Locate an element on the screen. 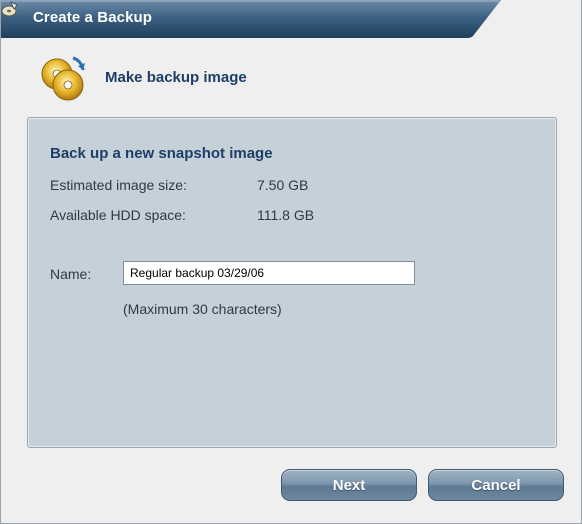  backup-discs-icon is located at coordinates (63, 78).